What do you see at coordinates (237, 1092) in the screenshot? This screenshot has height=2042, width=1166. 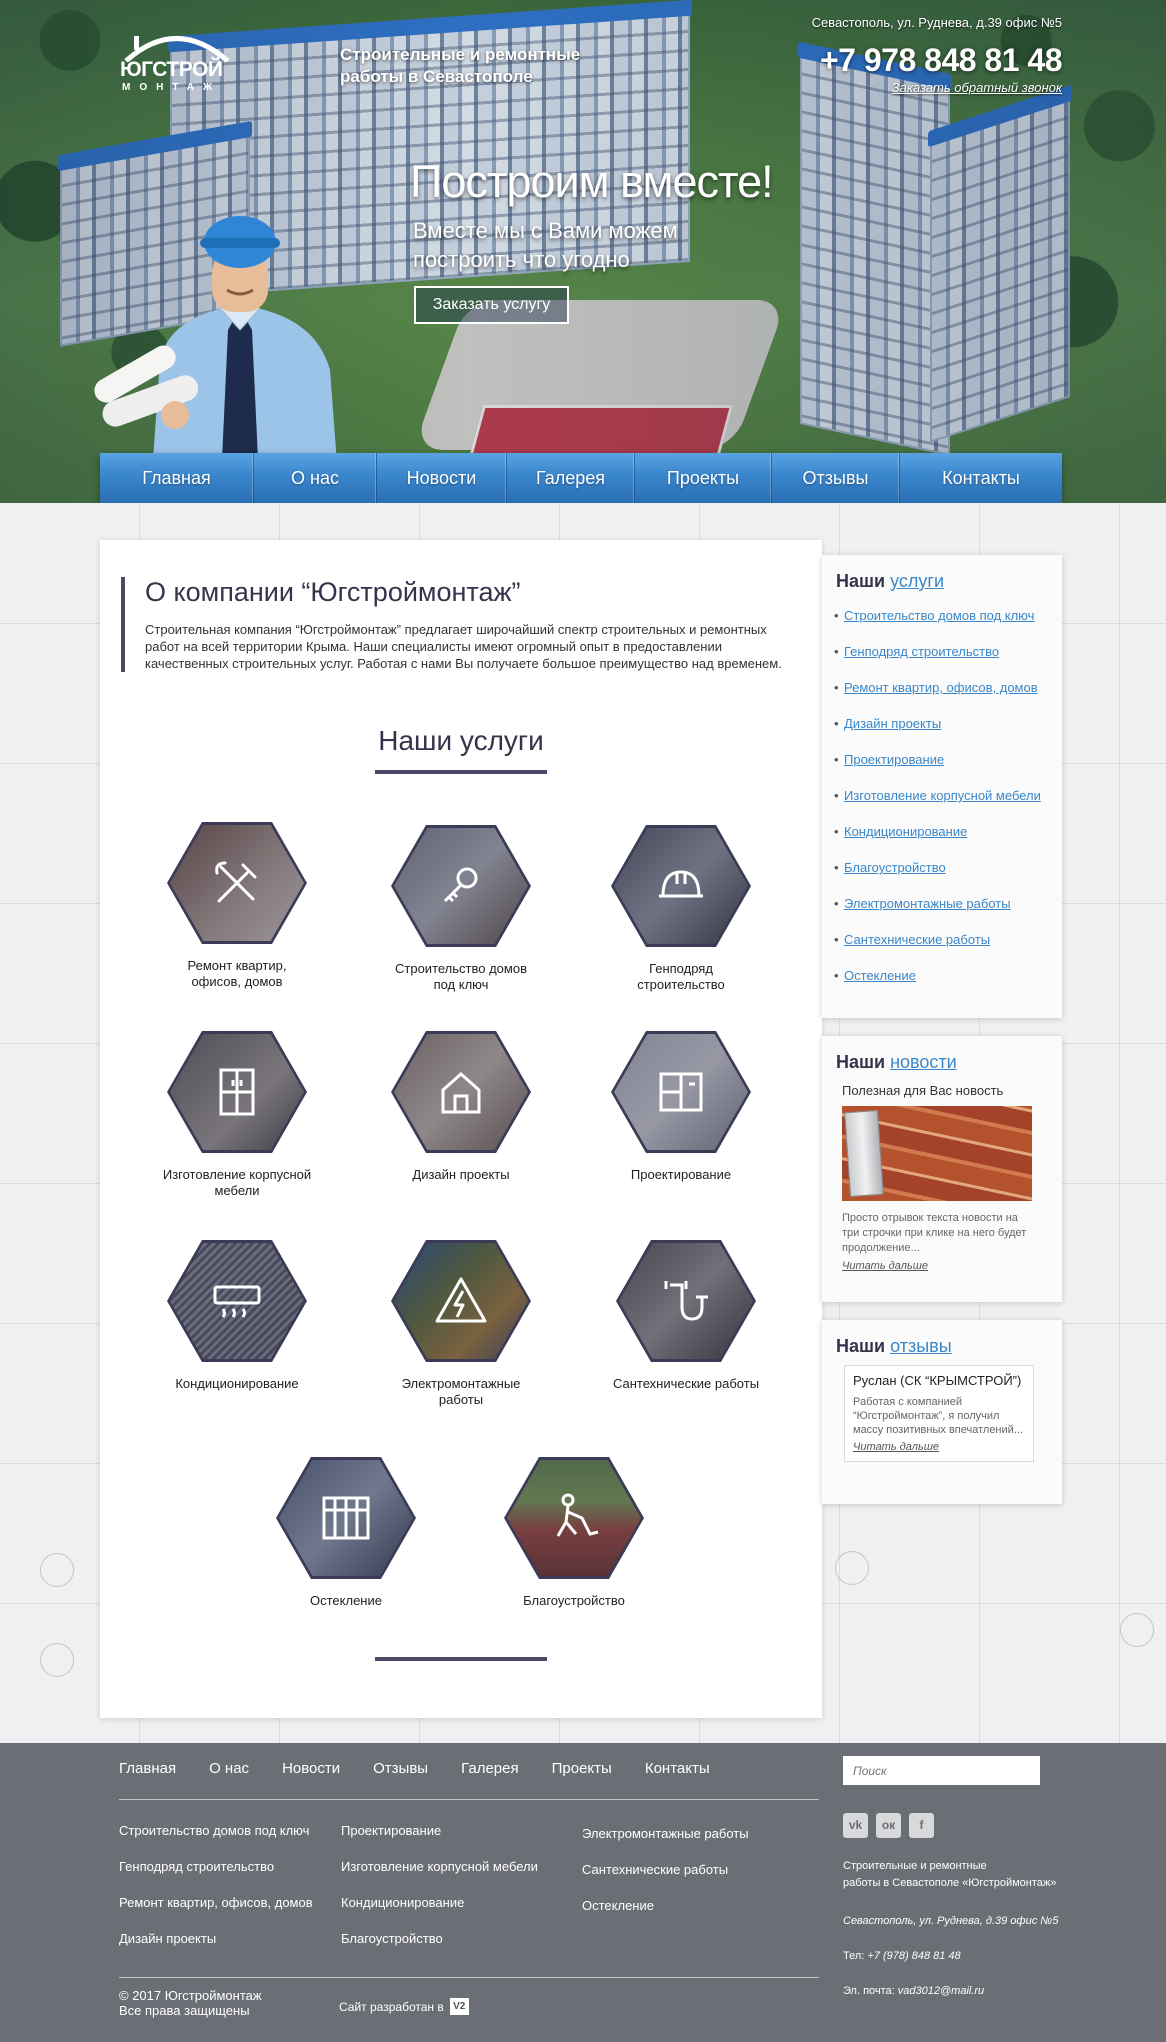 I see `wardrobe-icon` at bounding box center [237, 1092].